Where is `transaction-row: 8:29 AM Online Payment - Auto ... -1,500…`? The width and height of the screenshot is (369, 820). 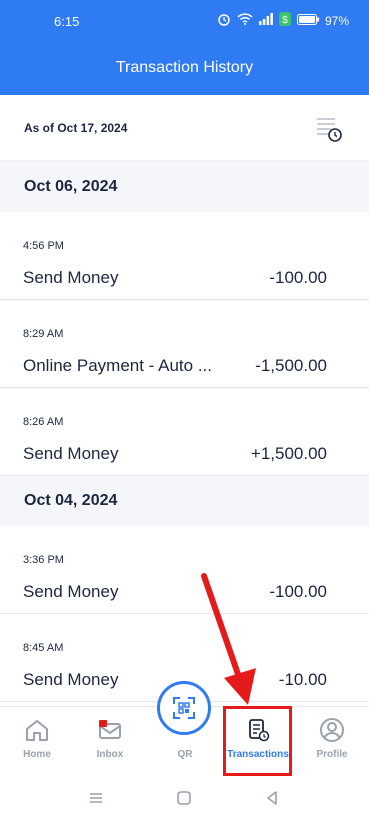 transaction-row: 8:29 AM Online Payment - Auto ... -1,500… is located at coordinates (184, 344).